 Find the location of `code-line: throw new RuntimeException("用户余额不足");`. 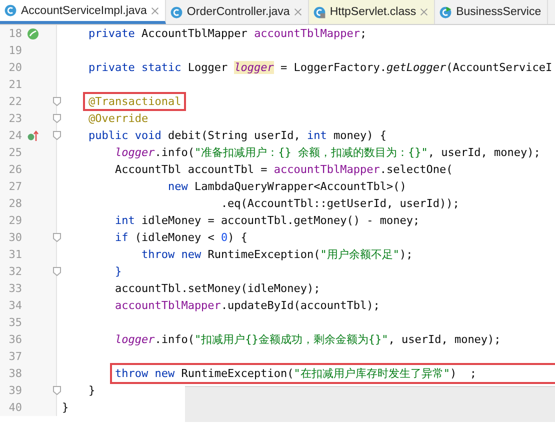

code-line: throw new RuntimeException("用户余额不足"); is located at coordinates (277, 254).